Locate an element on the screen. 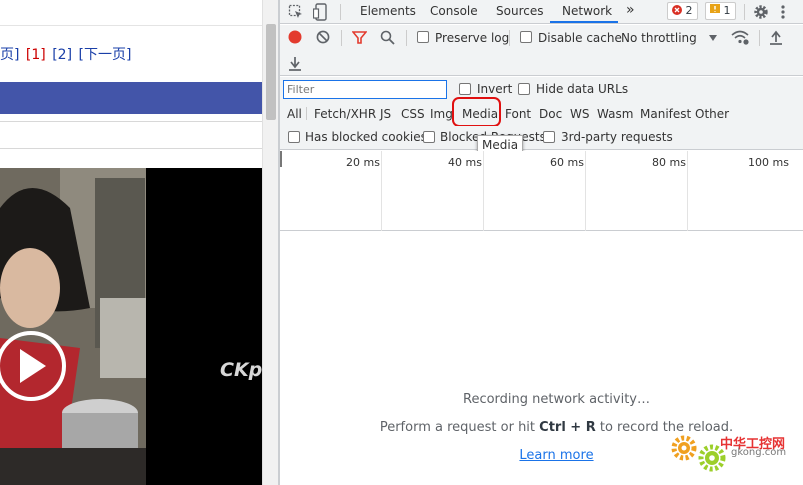  inspect-element-icon is located at coordinates (296, 12).